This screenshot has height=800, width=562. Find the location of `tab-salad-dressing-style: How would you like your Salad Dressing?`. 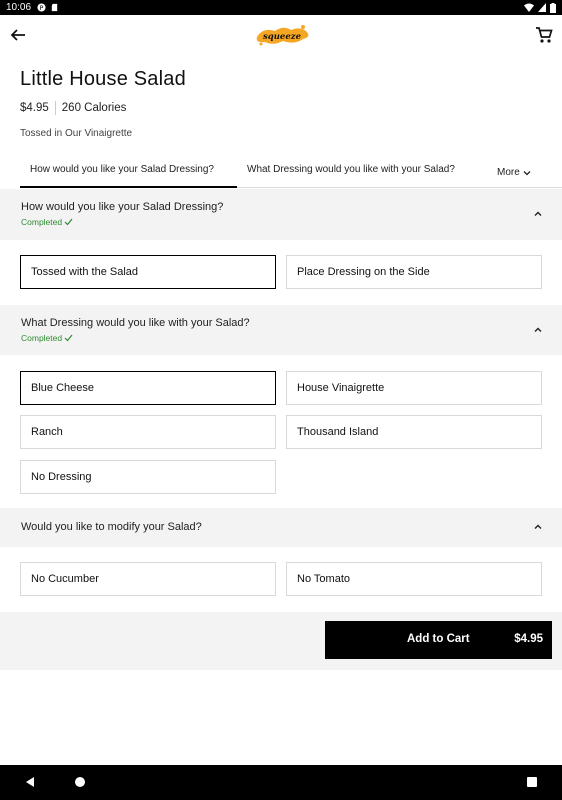

tab-salad-dressing-style: How would you like your Salad Dressing? is located at coordinates (128, 172).